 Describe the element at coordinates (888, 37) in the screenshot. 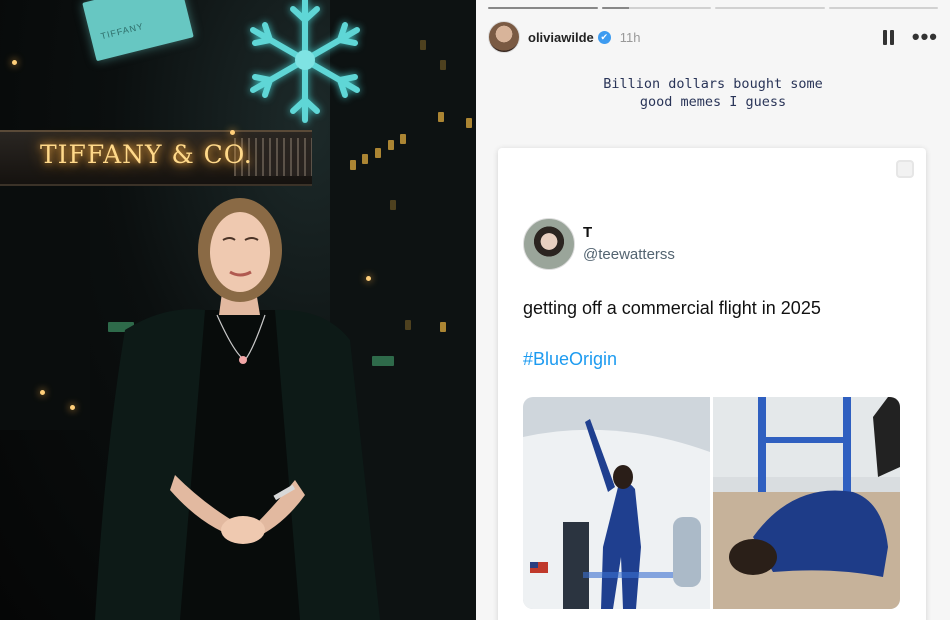

I see `pause-icon` at that location.